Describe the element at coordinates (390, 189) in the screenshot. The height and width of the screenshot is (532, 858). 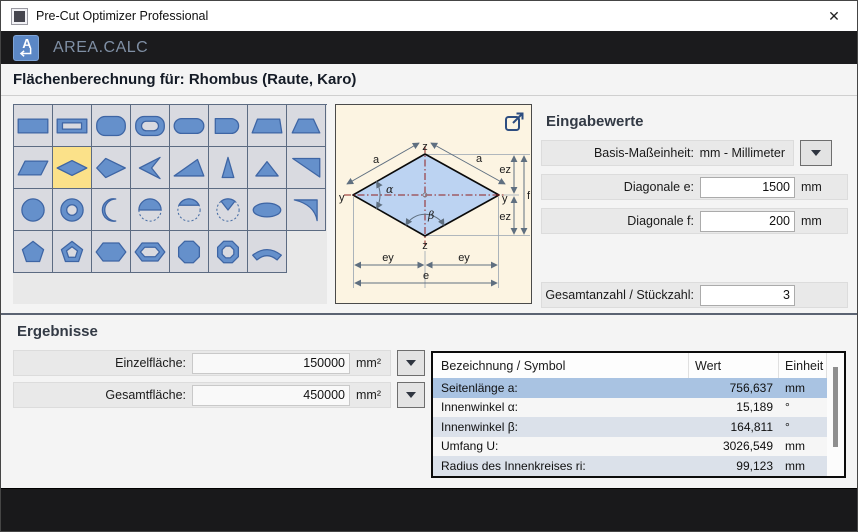
I see `label-alpha: α` at that location.